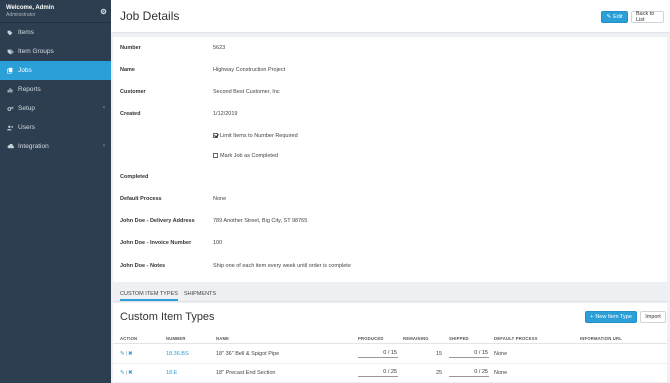 This screenshot has width=670, height=383. What do you see at coordinates (130, 48) in the screenshot?
I see `detail-label: Number` at bounding box center [130, 48].